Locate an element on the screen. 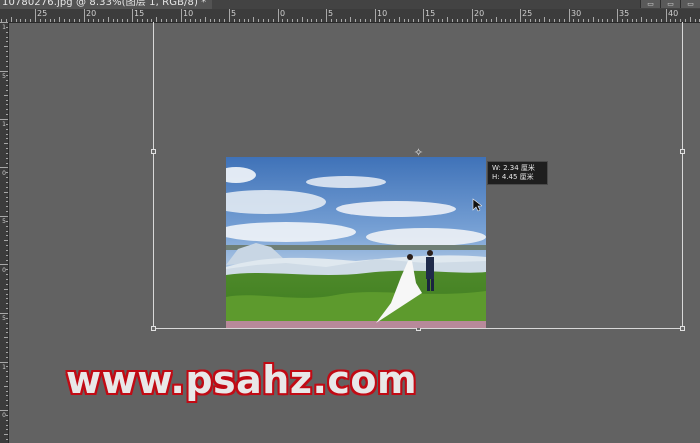 The image size is (700, 443). transform-handle-bottom-left is located at coordinates (153, 328).